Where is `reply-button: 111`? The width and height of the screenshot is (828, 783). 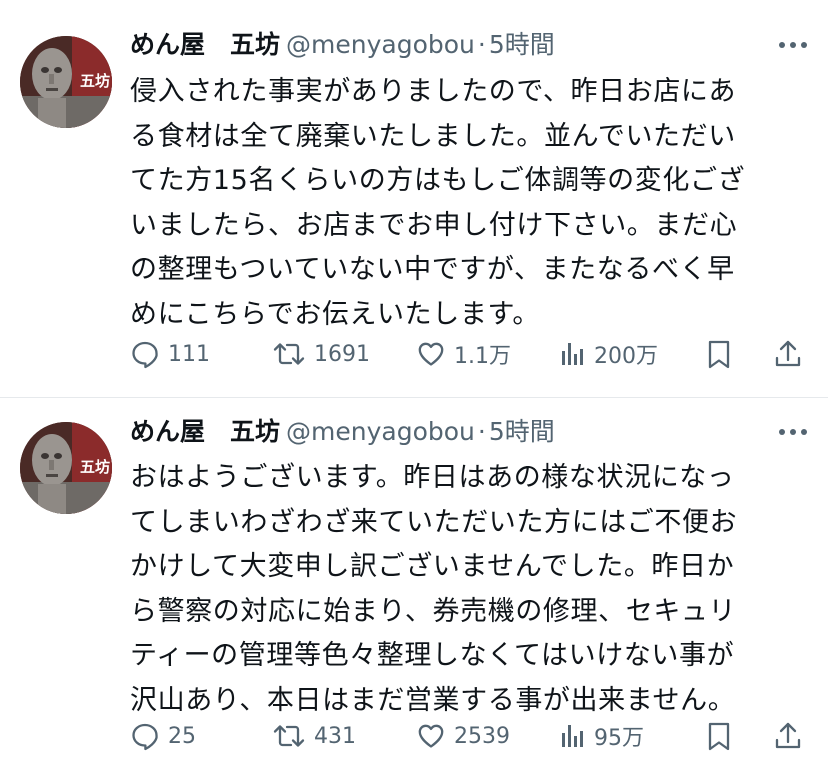
reply-button: 111 is located at coordinates (170, 354).